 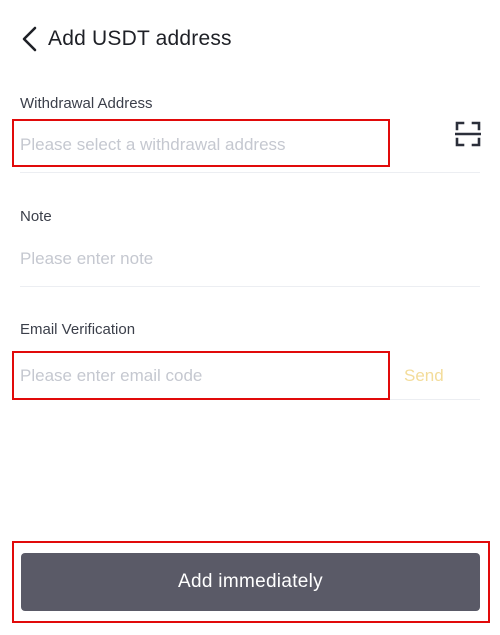 I want to click on note-label: Note, so click(x=36, y=216).